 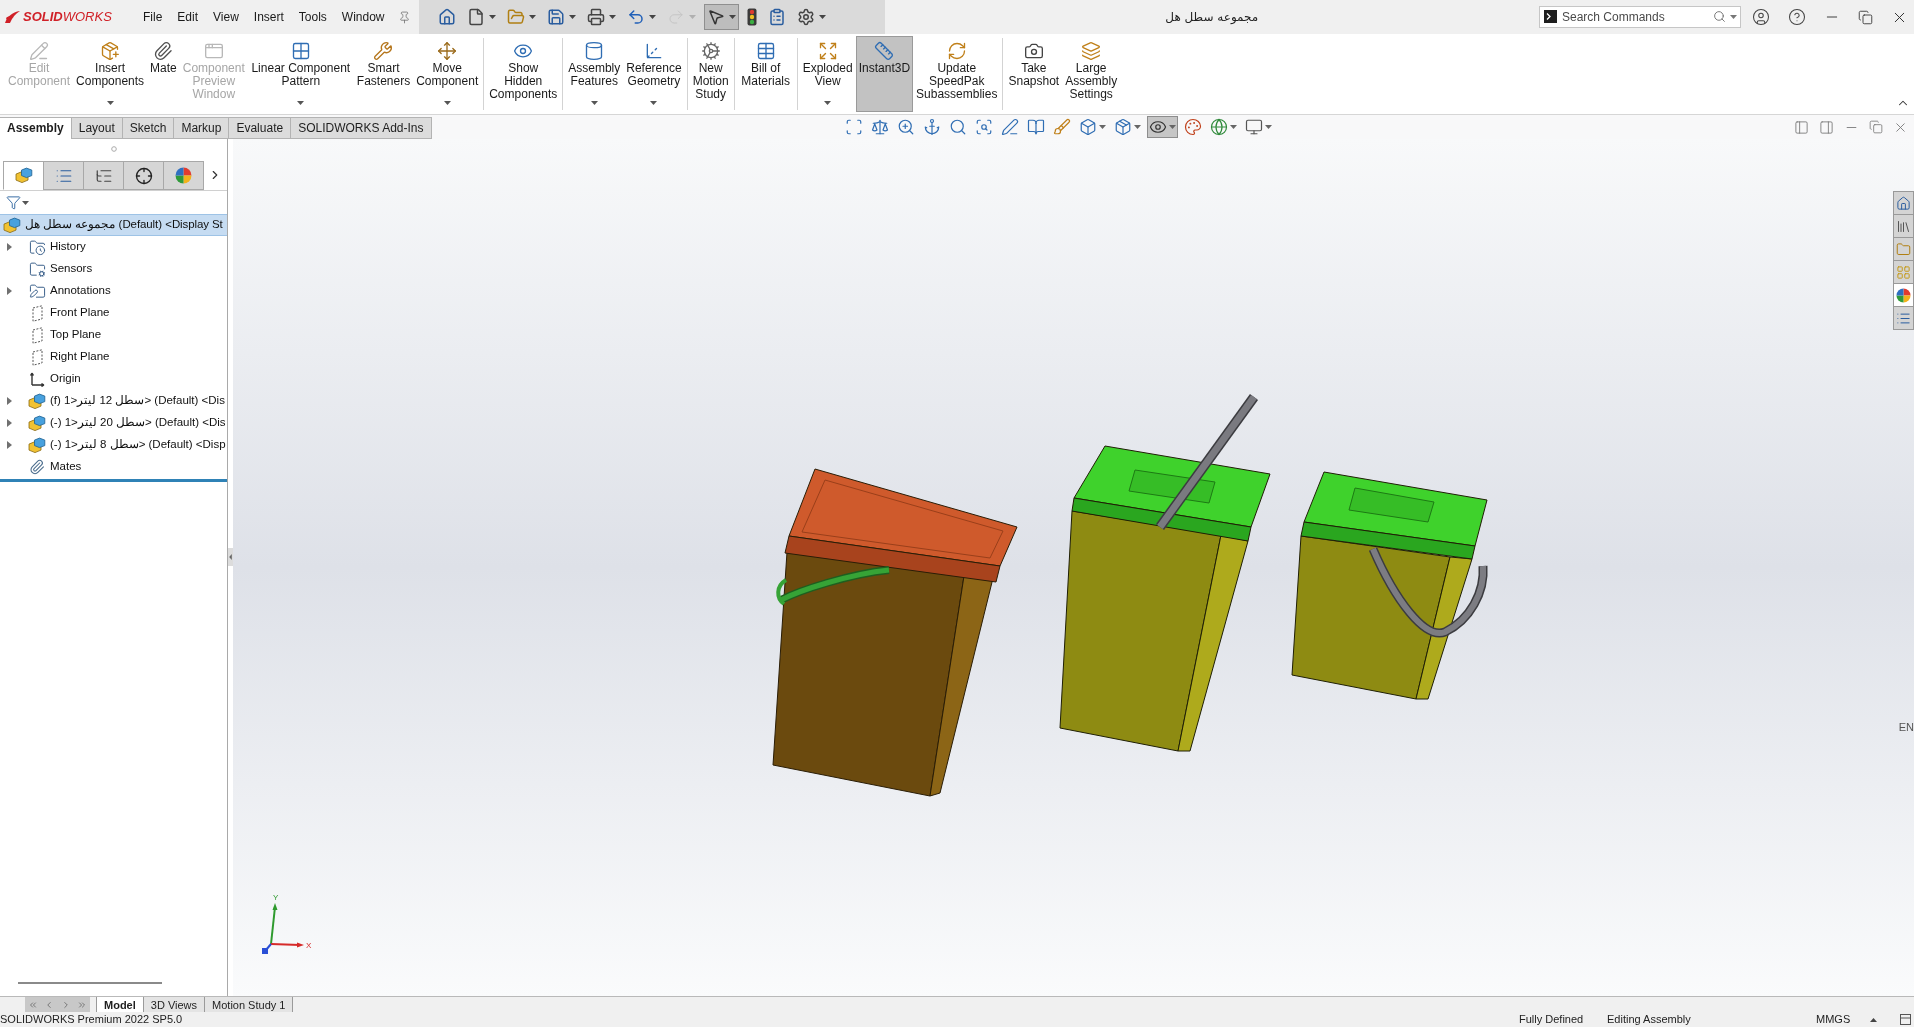 I want to click on tree-item: Annotations, so click(x=113, y=291).